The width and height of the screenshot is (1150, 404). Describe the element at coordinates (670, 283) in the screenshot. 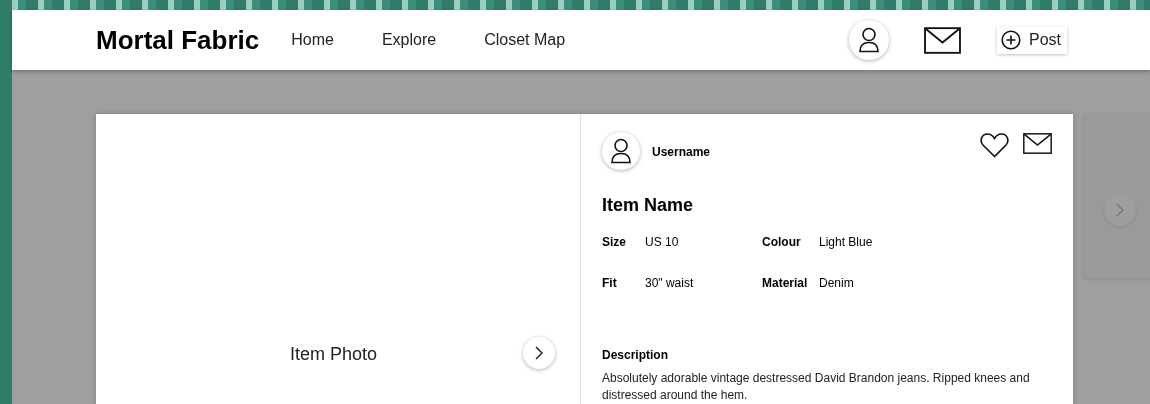

I see `attribute-value: 30" waist` at that location.